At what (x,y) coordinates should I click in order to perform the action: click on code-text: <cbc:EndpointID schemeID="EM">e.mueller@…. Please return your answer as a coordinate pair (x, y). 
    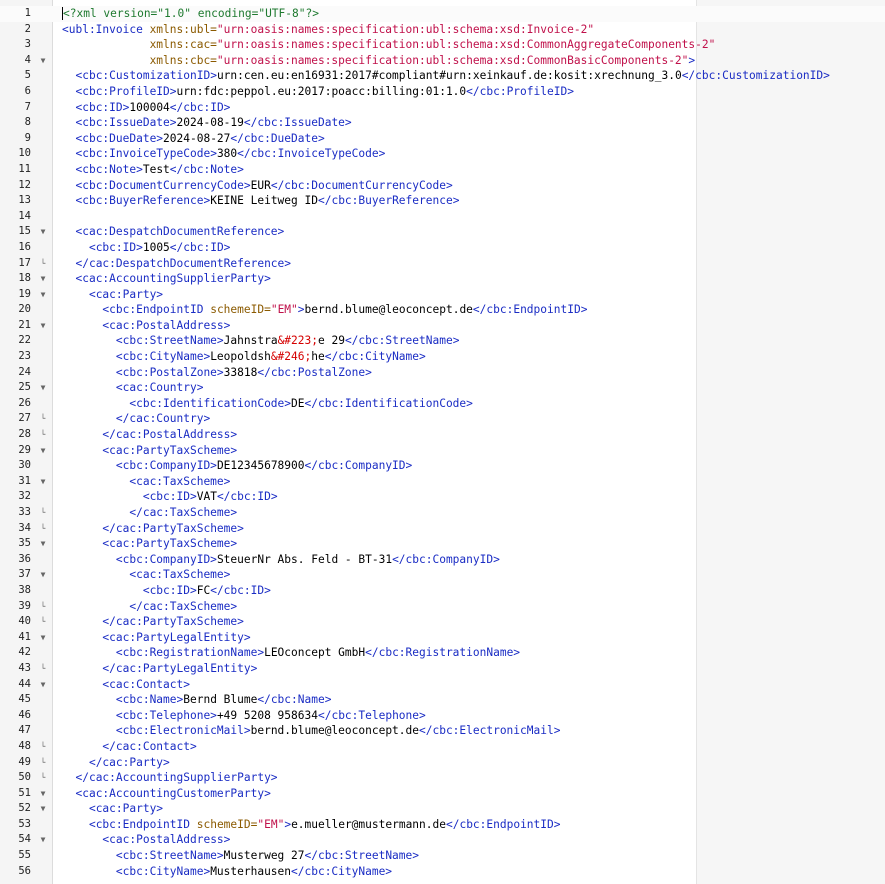
    Looking at the image, I should click on (311, 825).